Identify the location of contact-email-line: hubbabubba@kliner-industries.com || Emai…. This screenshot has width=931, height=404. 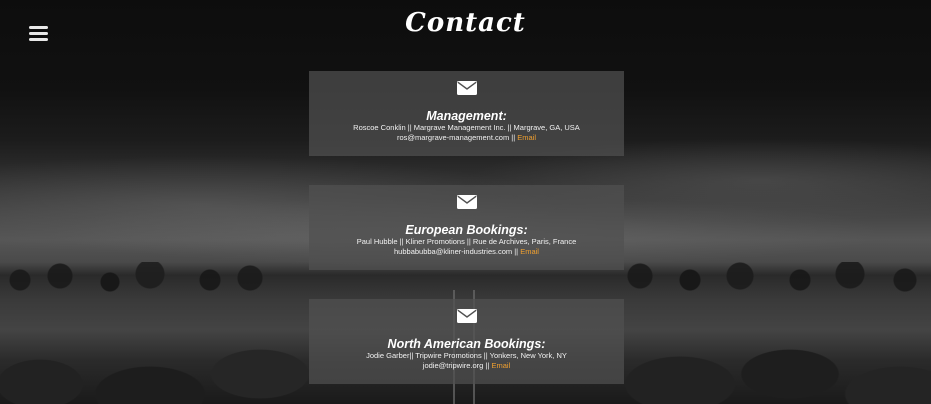
(466, 252).